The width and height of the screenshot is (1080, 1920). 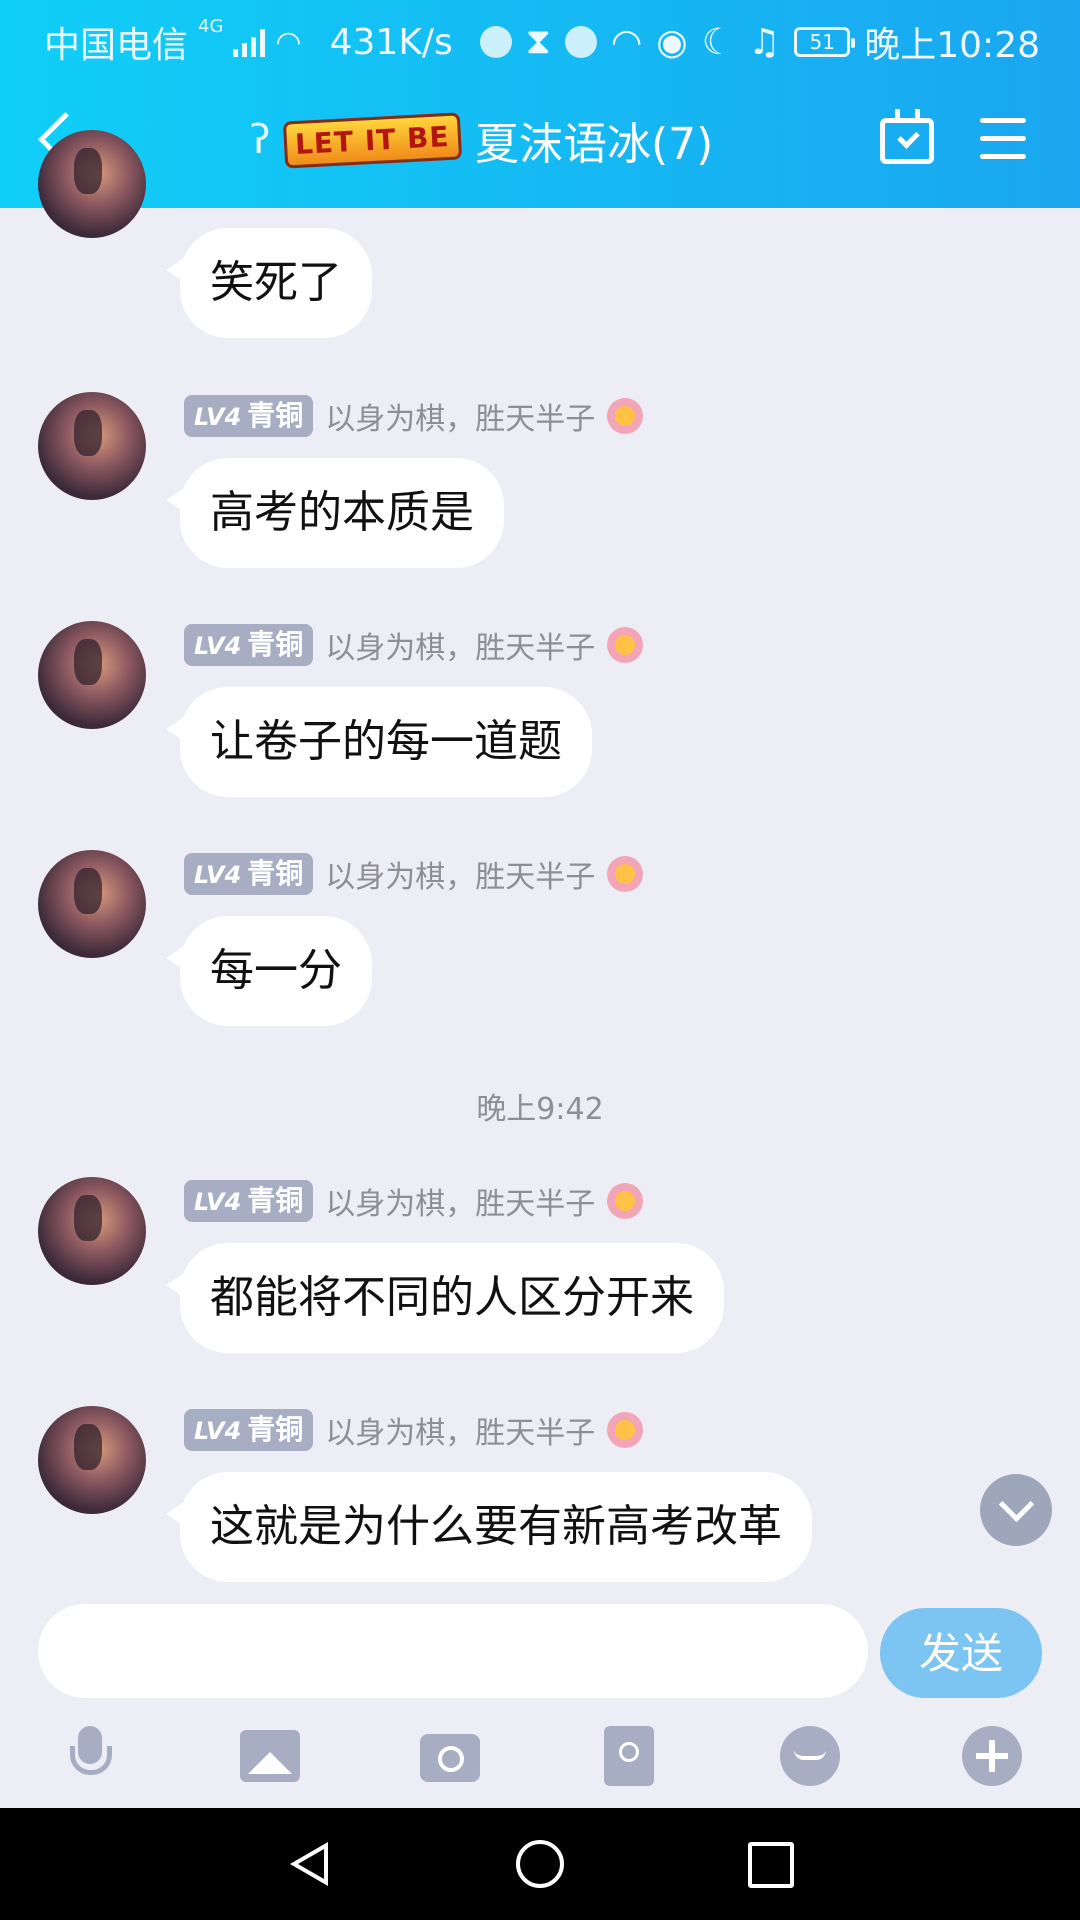 I want to click on message-bubble: 高考的本质是, so click(x=335, y=513).